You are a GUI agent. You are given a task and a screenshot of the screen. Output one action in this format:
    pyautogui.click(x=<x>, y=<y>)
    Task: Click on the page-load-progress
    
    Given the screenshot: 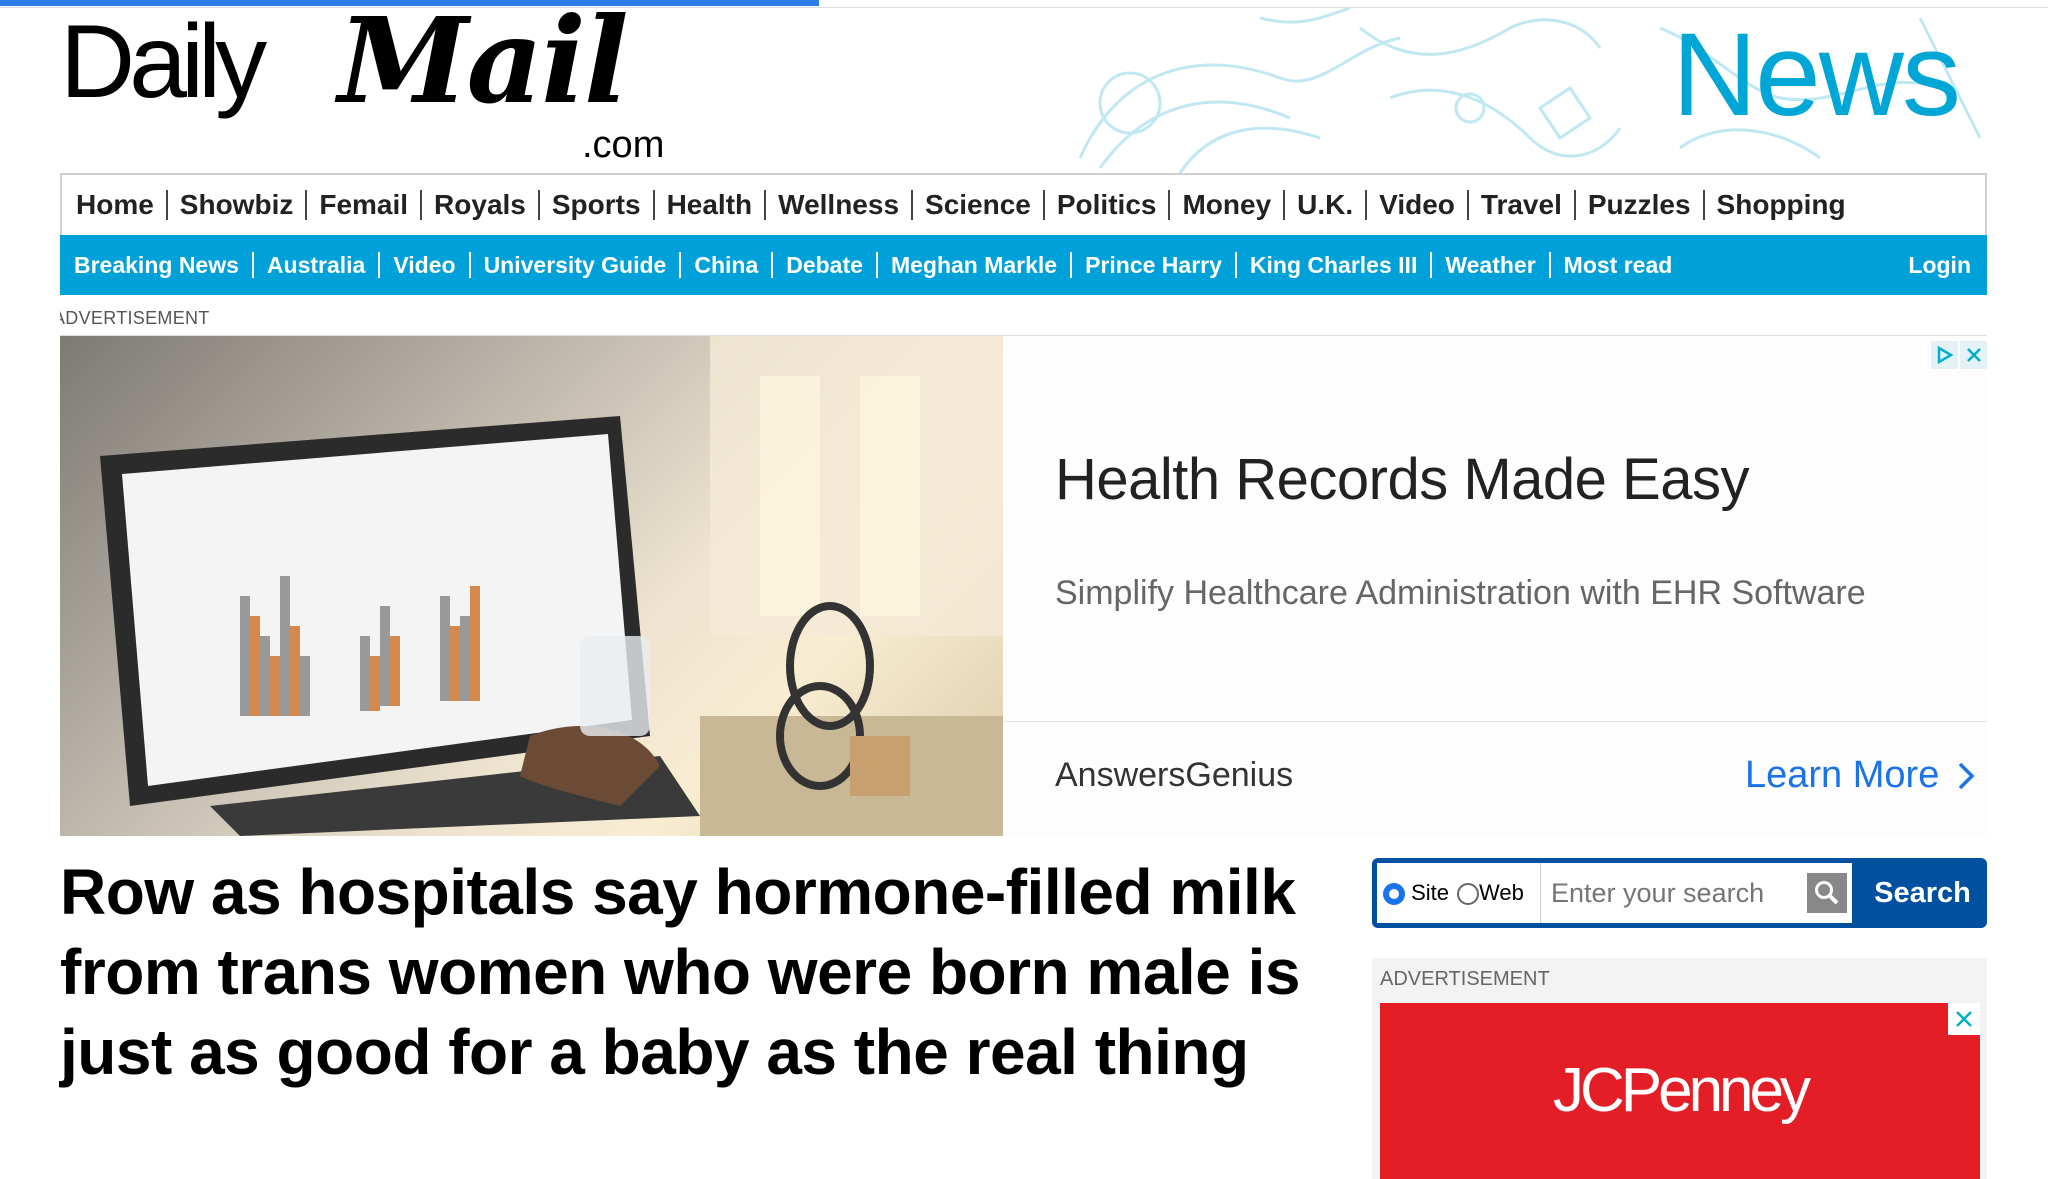 What is the action you would take?
    pyautogui.click(x=1024, y=4)
    